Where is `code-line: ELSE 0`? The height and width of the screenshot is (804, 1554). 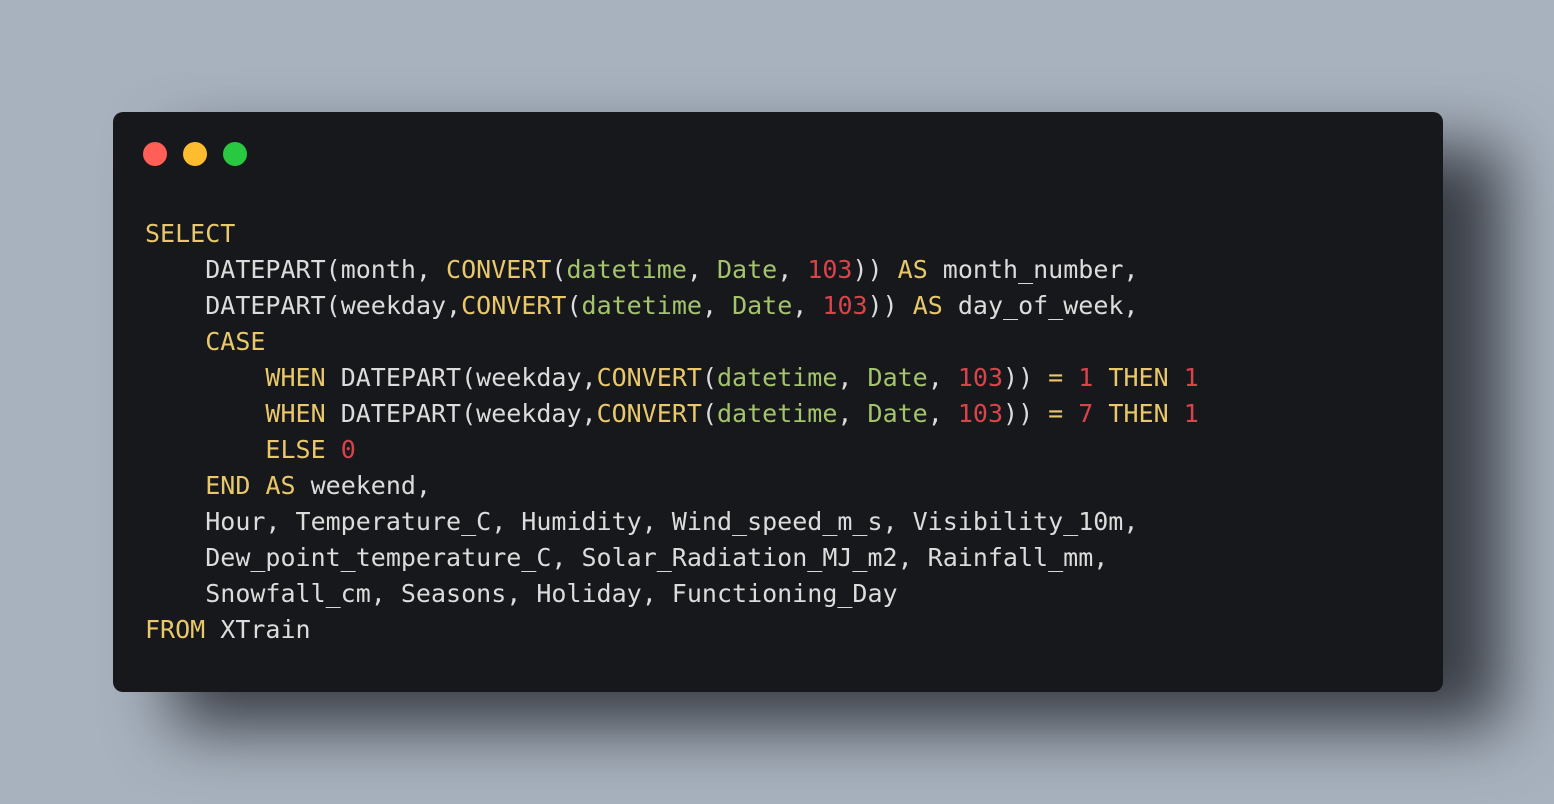
code-line: ELSE 0 is located at coordinates (672, 450).